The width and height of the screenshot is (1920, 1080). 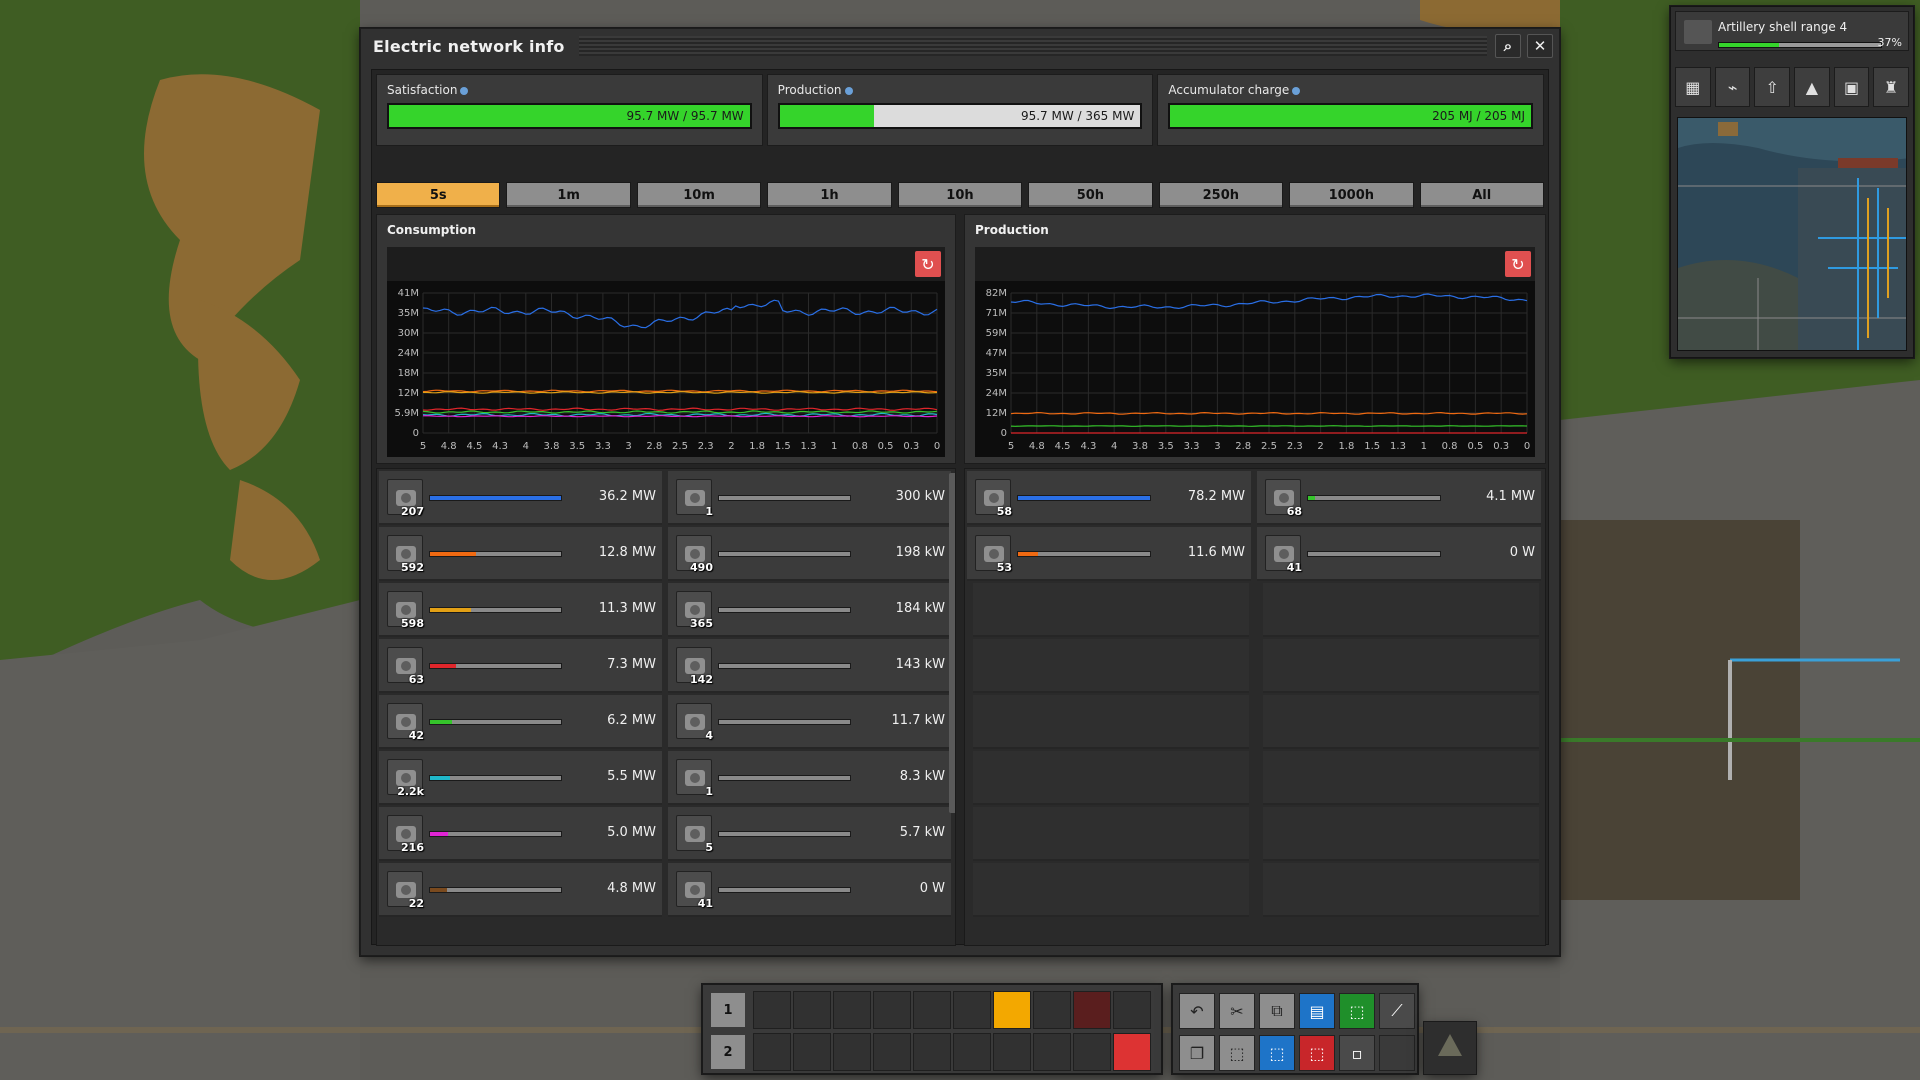 What do you see at coordinates (1221, 195) in the screenshot?
I see `tab-250h: 250h` at bounding box center [1221, 195].